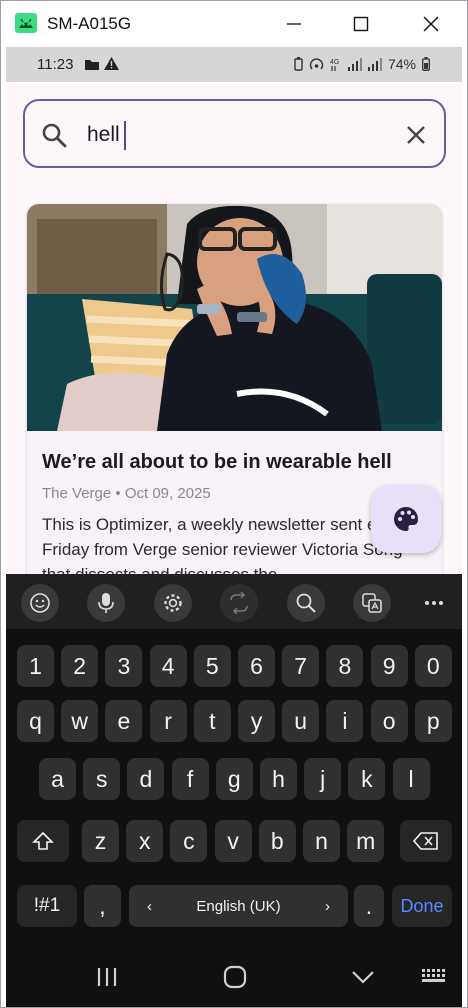 The image size is (468, 1008). I want to click on search-bar, so click(234, 133).